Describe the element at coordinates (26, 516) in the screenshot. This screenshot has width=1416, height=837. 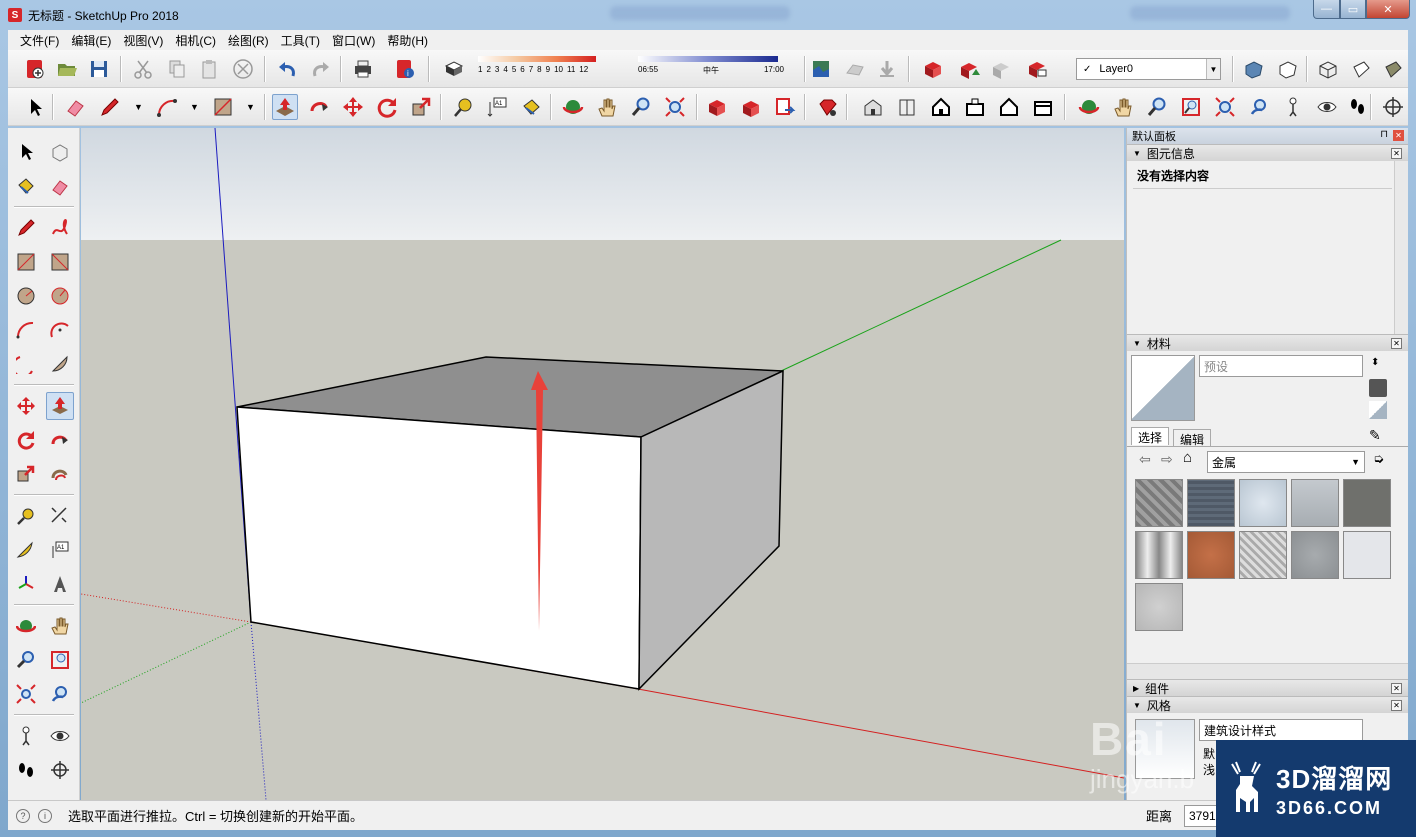
I see `palette-tape-measure-button` at that location.